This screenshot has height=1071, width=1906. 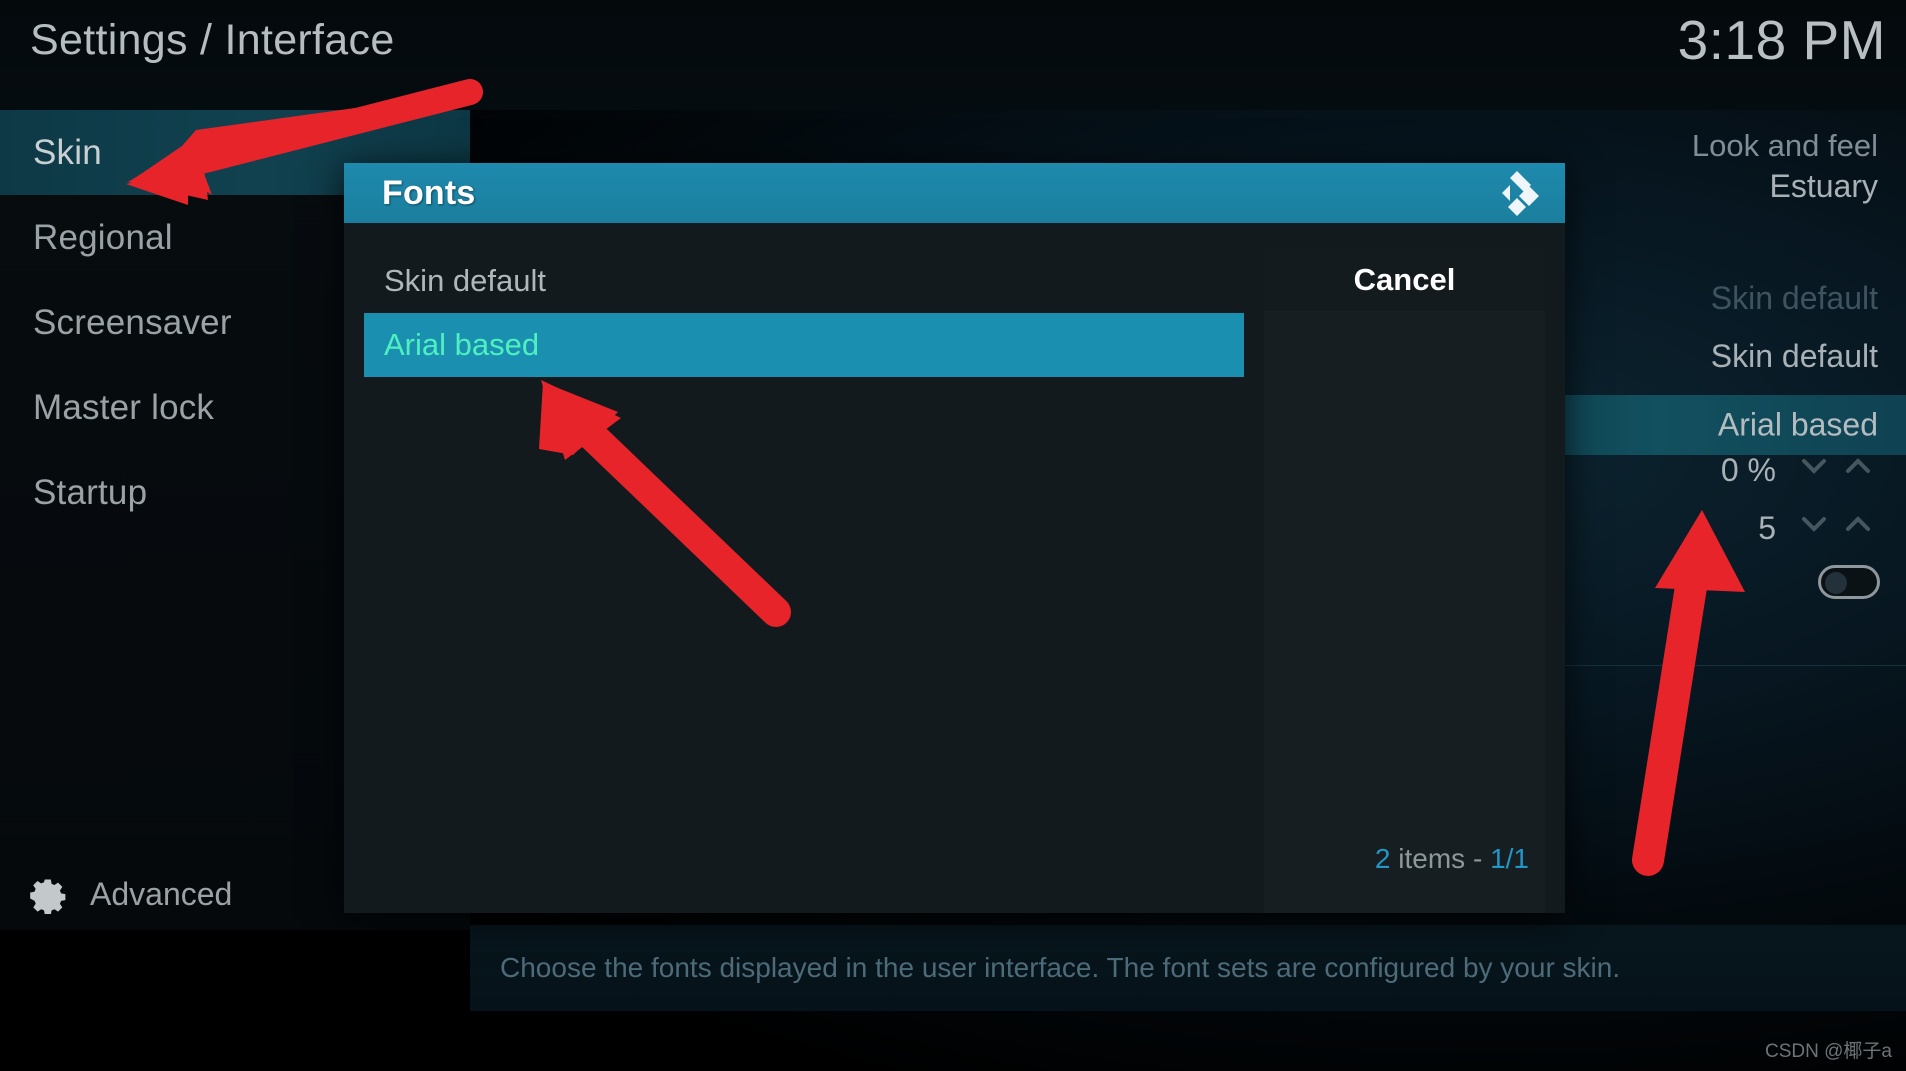 What do you see at coordinates (1828, 1051) in the screenshot?
I see `watermark: CSDN @椰子a` at bounding box center [1828, 1051].